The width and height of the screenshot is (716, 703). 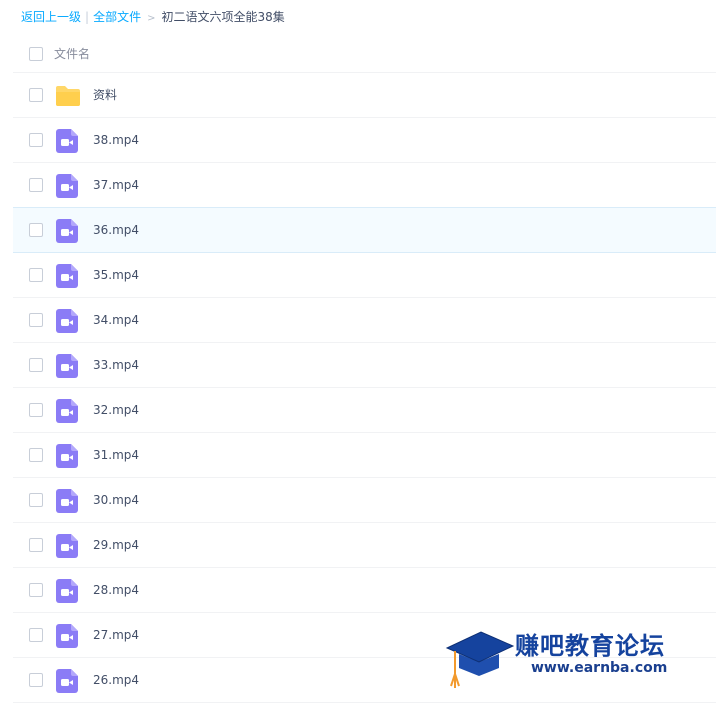 I want to click on file-row: 37.mp4, so click(x=364, y=185).